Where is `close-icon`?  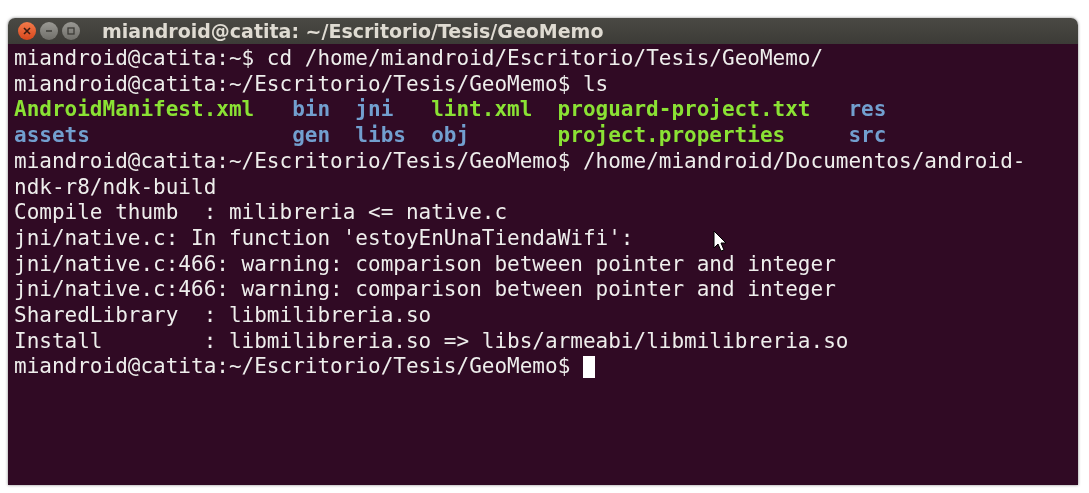 close-icon is located at coordinates (27, 31).